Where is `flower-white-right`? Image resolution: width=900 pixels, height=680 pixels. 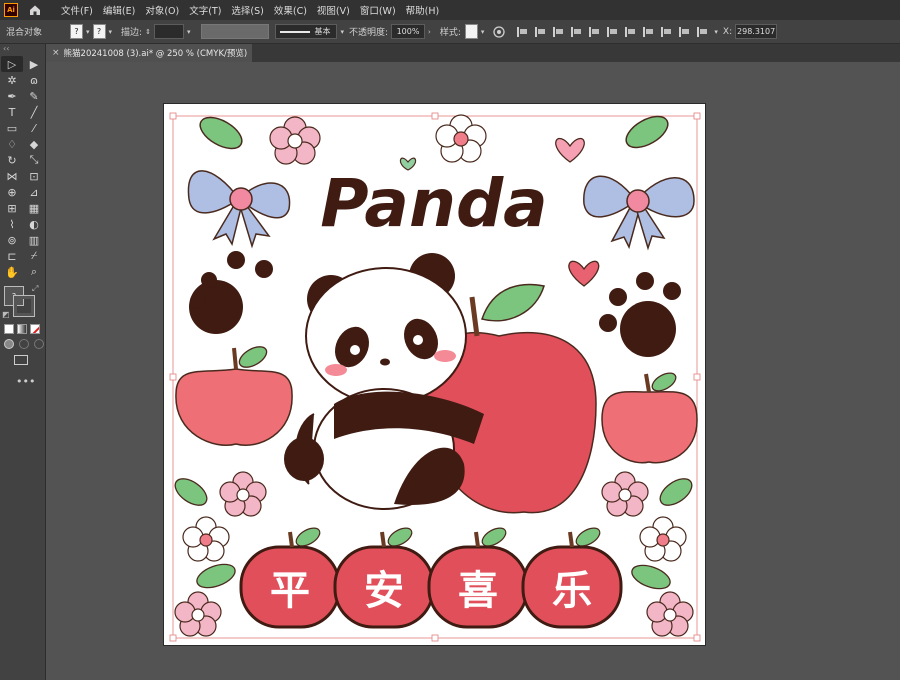
flower-white-right is located at coordinates (663, 539).